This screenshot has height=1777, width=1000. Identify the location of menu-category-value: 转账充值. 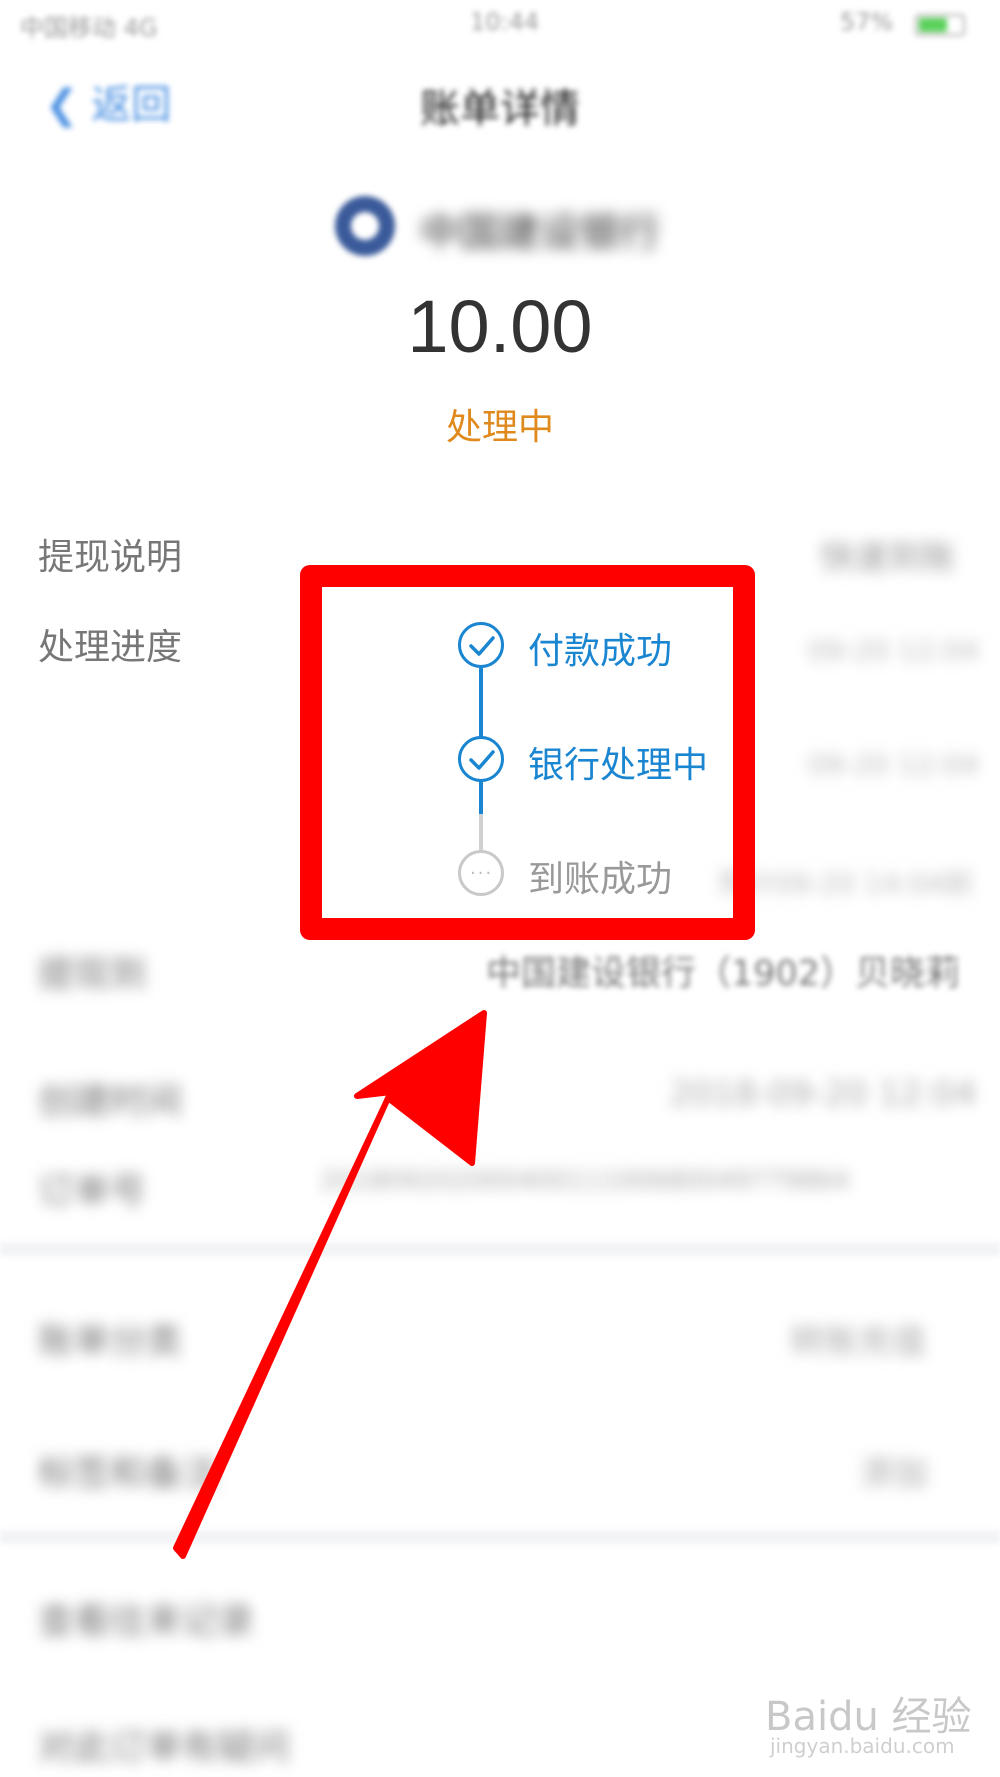
(858, 1338).